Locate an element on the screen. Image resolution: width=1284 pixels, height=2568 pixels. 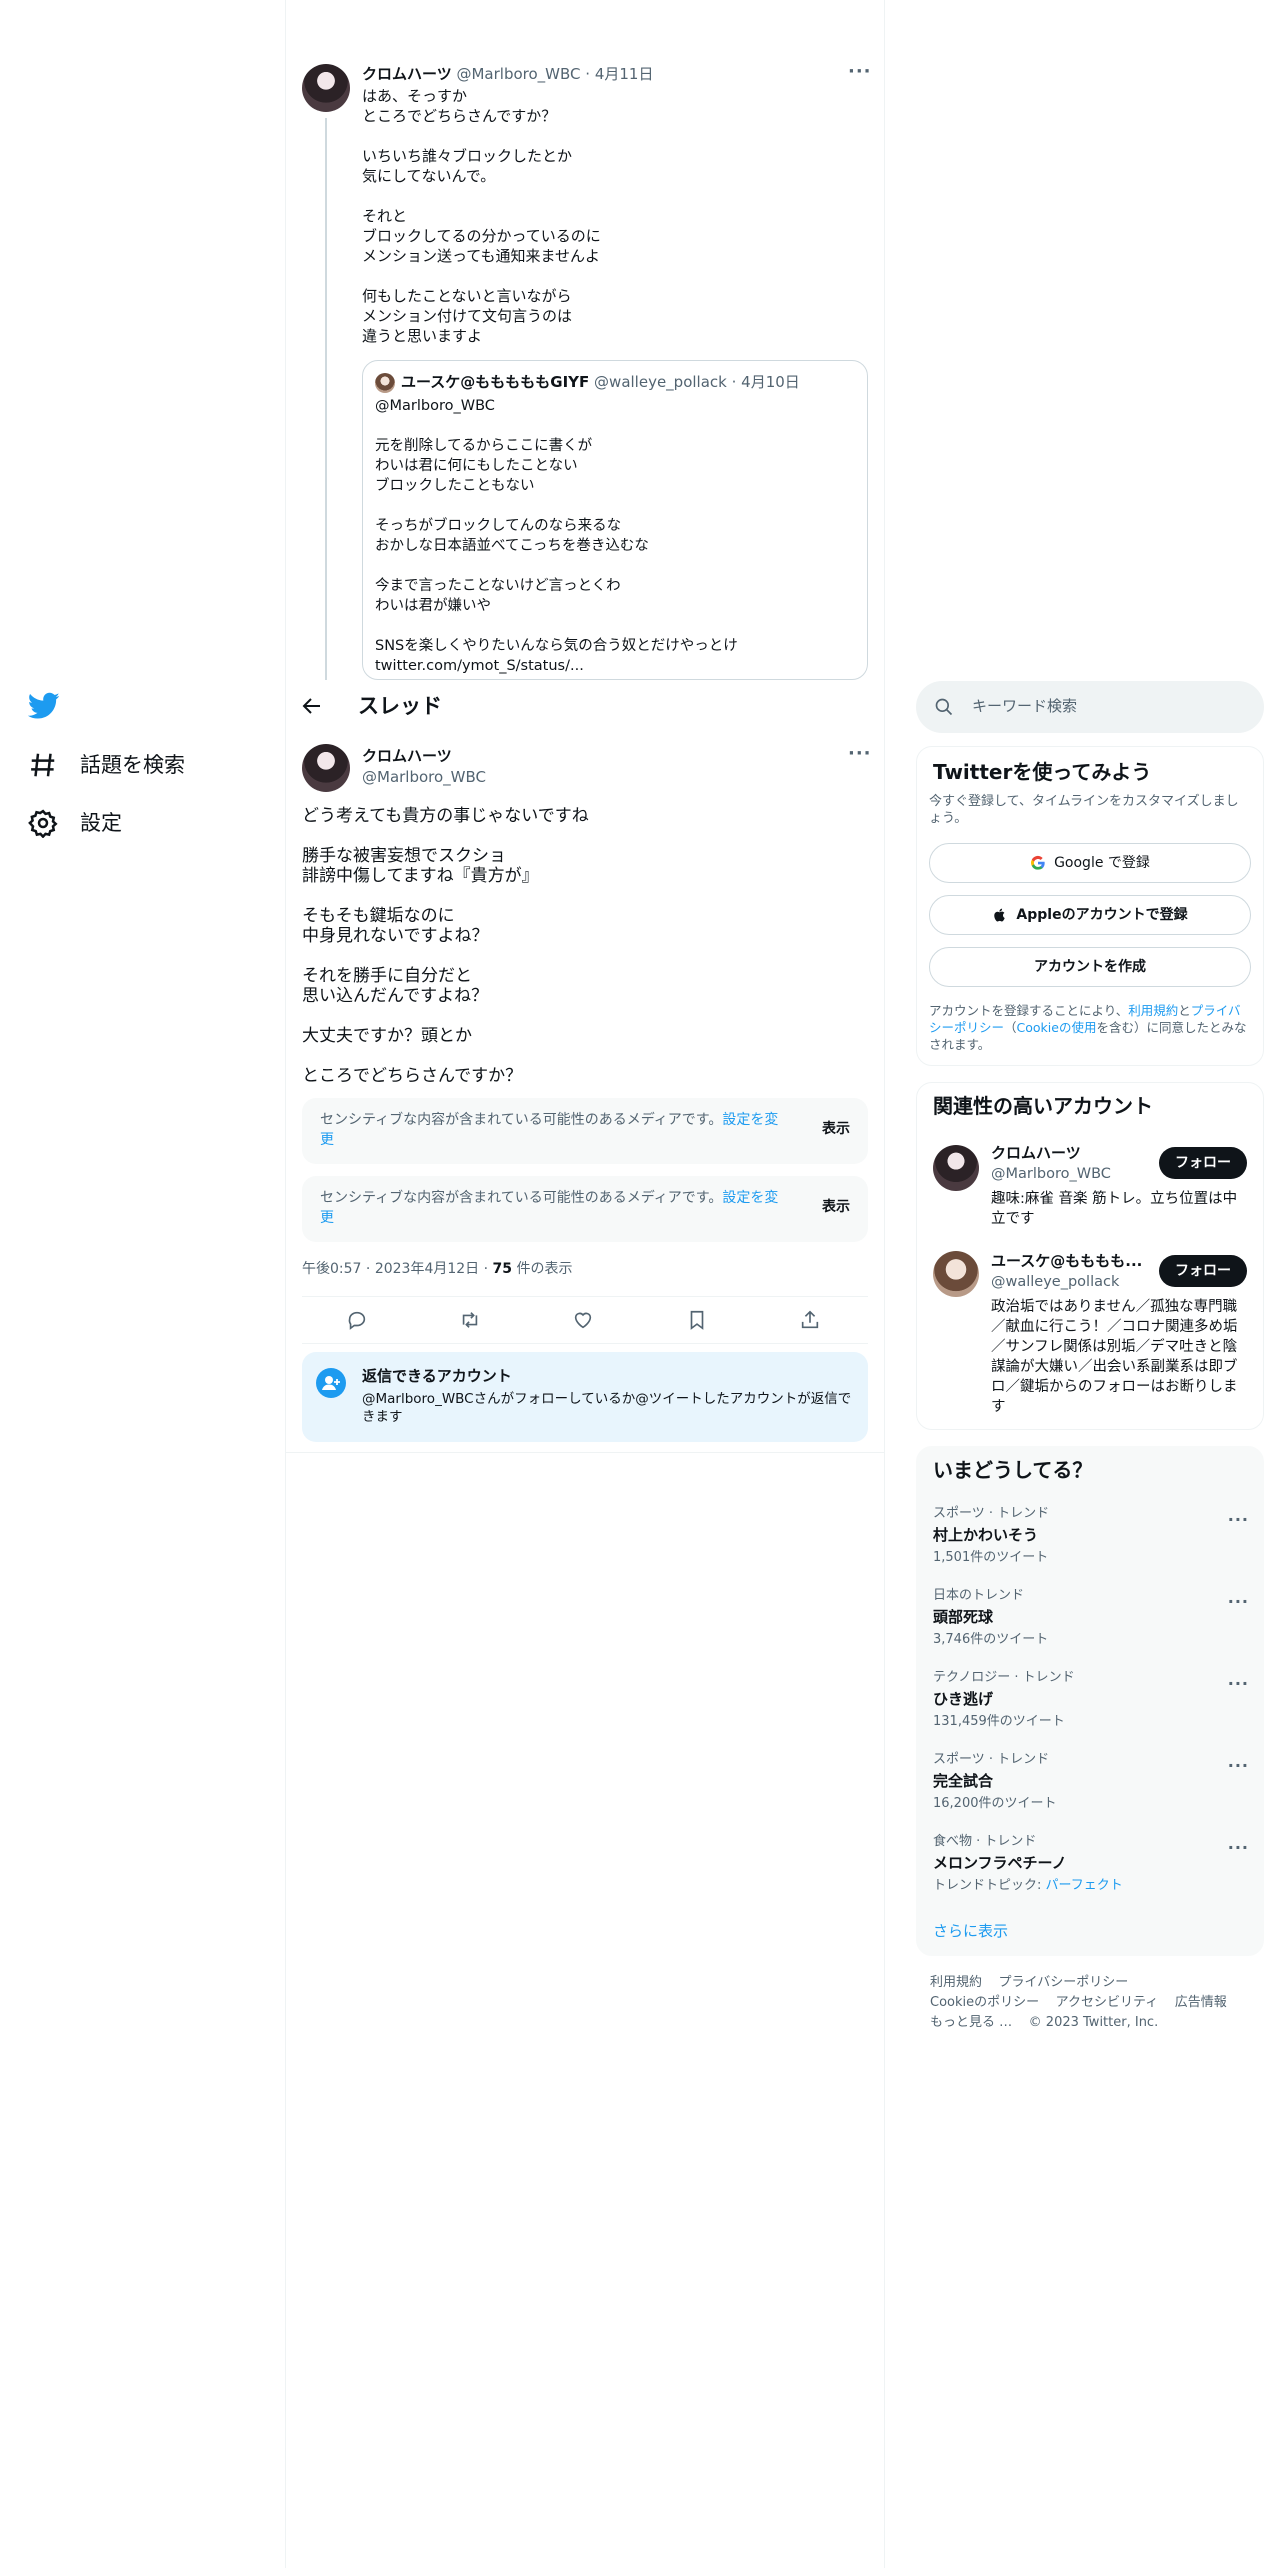
parent-tweet-header: クロムハーツ @Marlboro_WBC · 4月11日 is located at coordinates (508, 74).